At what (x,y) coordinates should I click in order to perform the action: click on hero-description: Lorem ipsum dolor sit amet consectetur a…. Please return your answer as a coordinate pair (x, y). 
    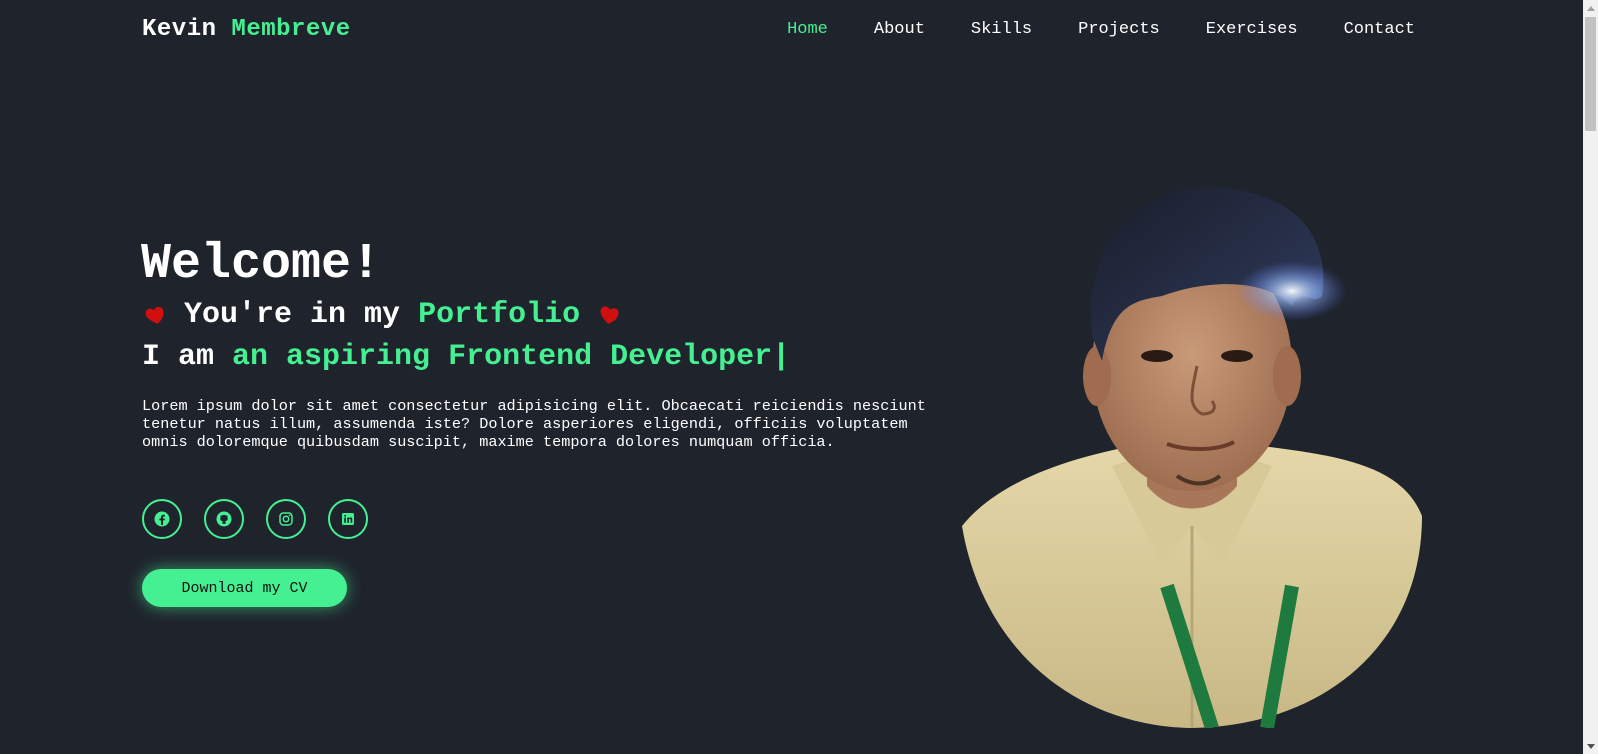
    Looking at the image, I should click on (534, 424).